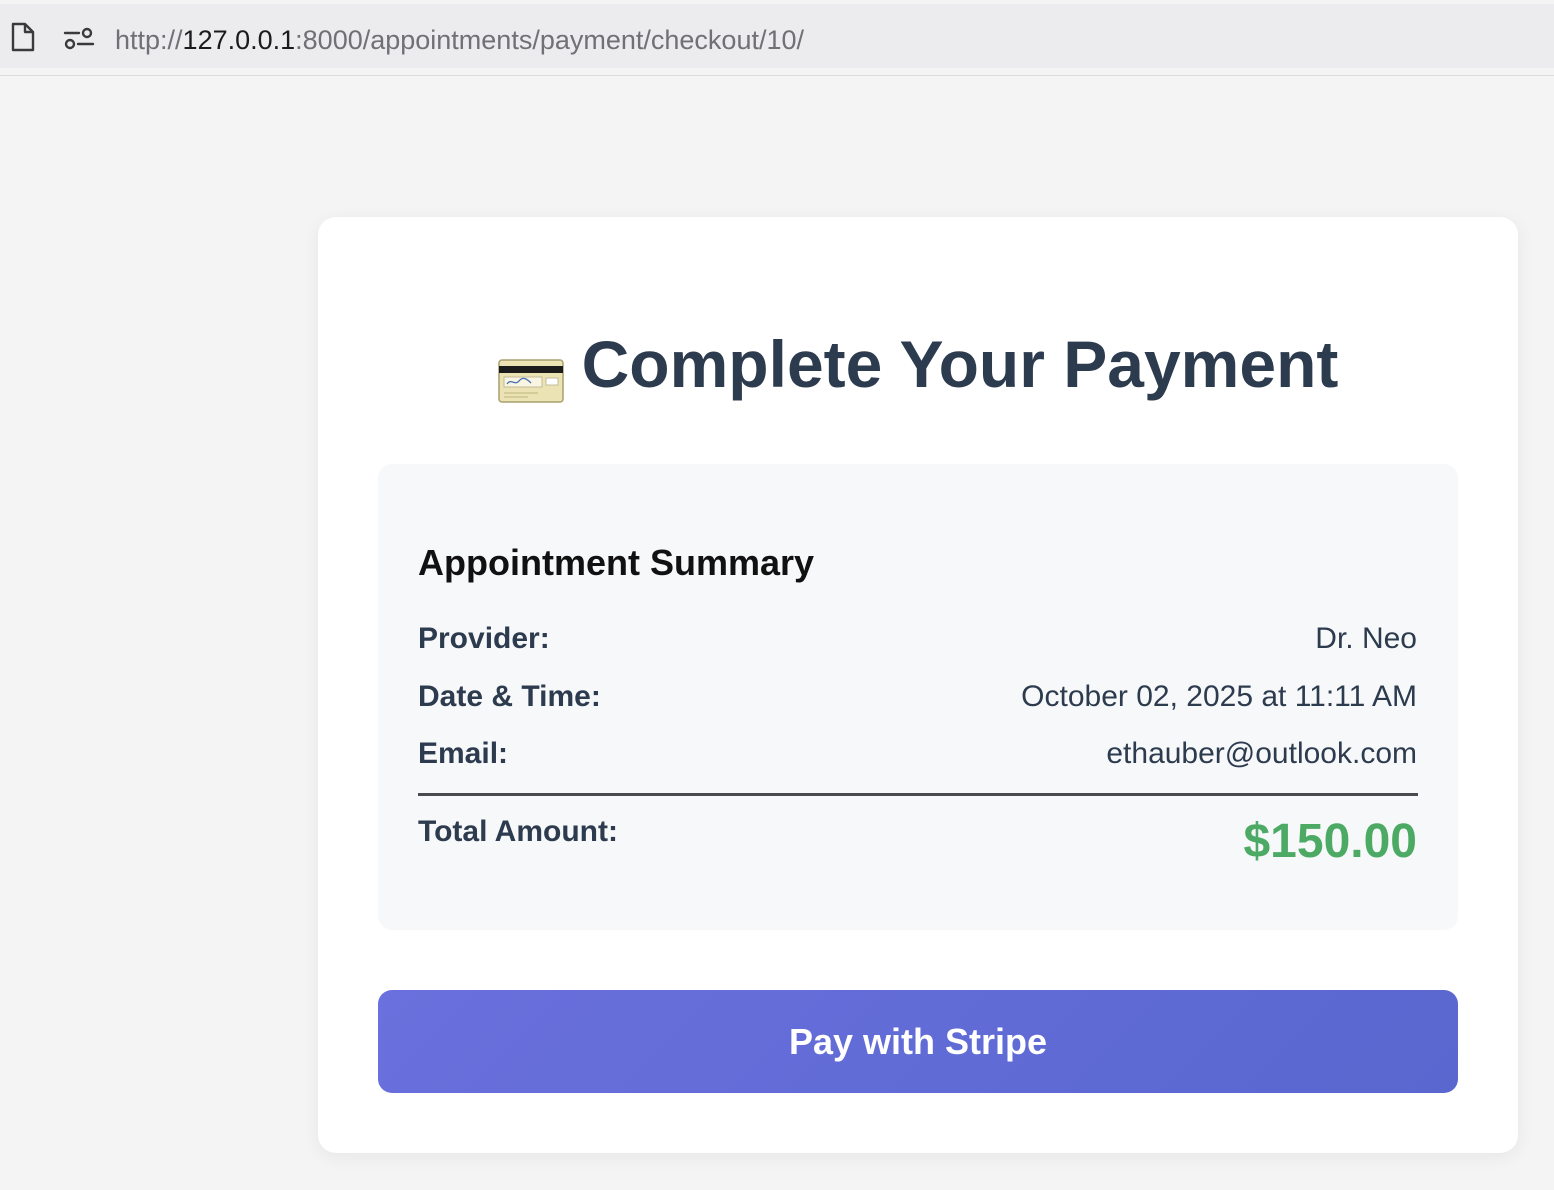  What do you see at coordinates (149, 40) in the screenshot?
I see `url-scheme: http://` at bounding box center [149, 40].